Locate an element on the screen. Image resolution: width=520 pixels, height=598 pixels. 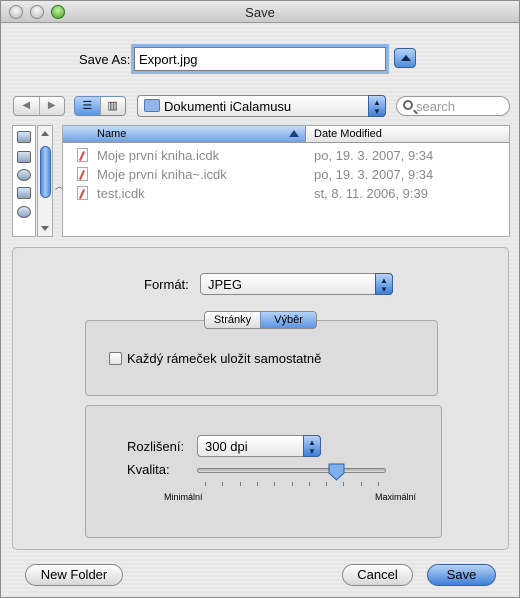
view-mode-control: ☰ ▥ is located at coordinates (100, 106).